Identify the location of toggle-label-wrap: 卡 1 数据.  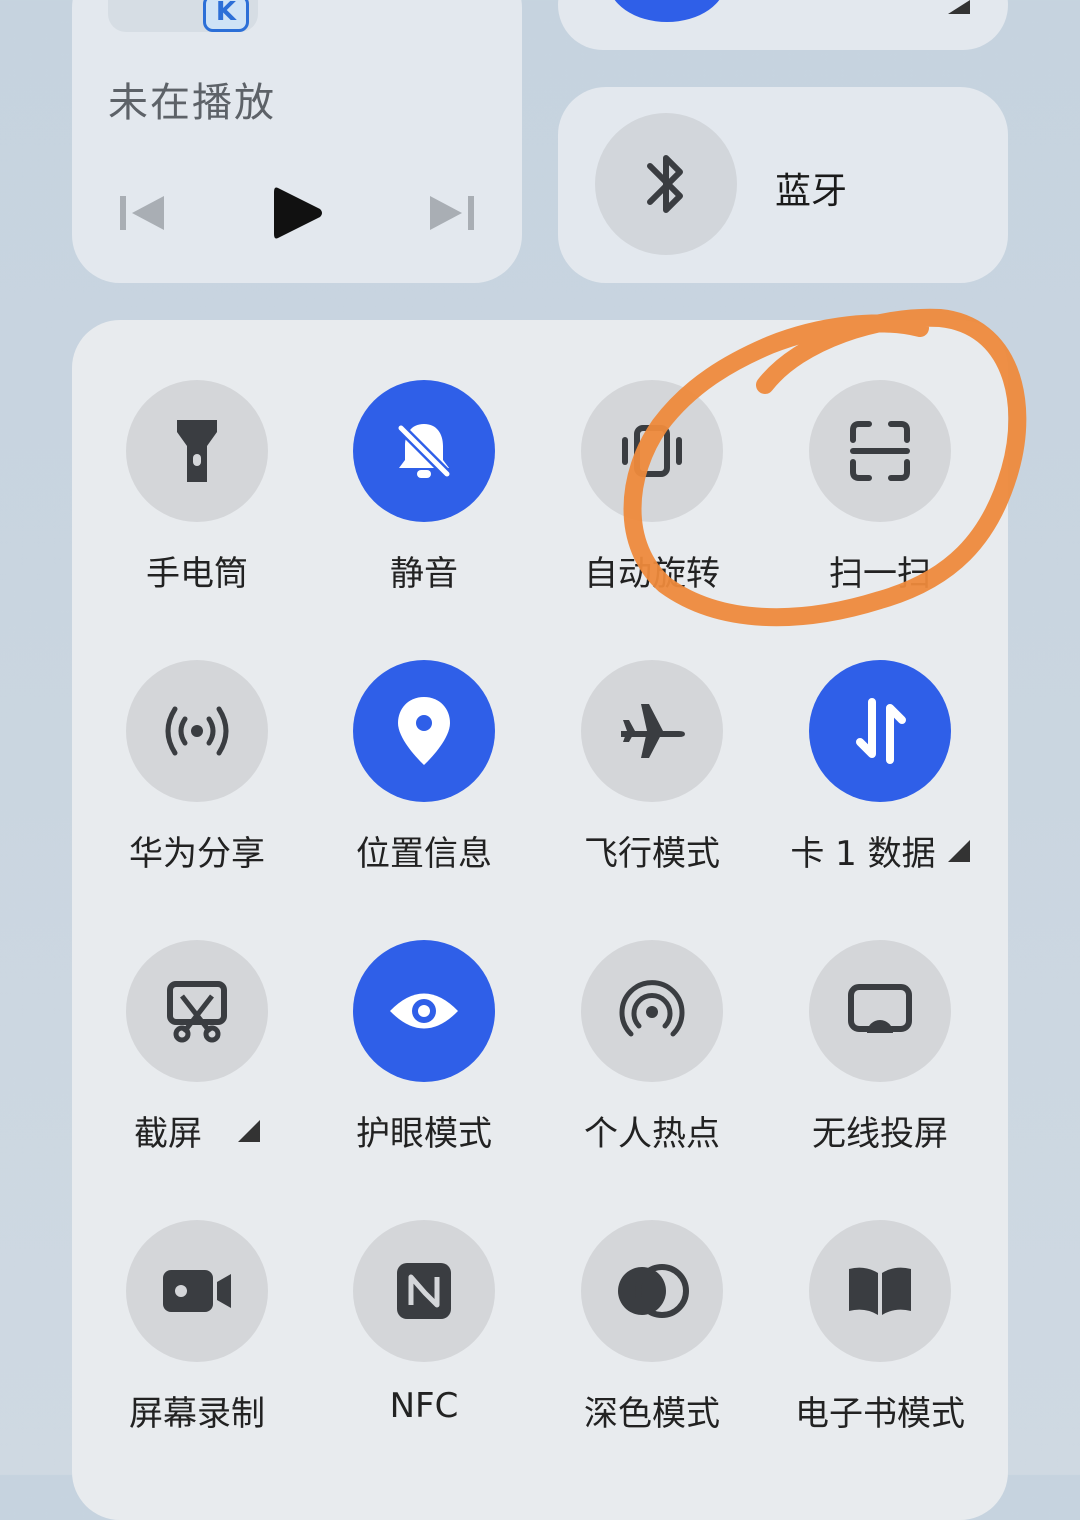
(880, 850).